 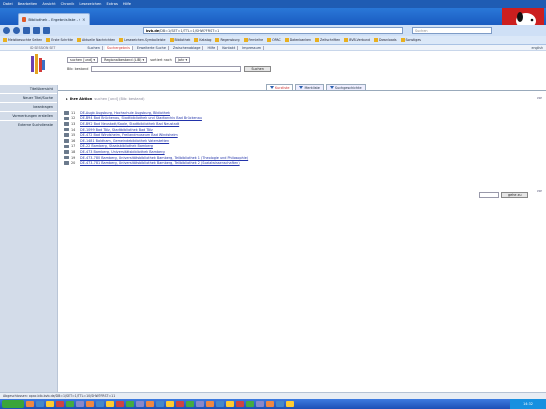 I want to click on menu-chronik: Chronik, so click(x=68, y=4).